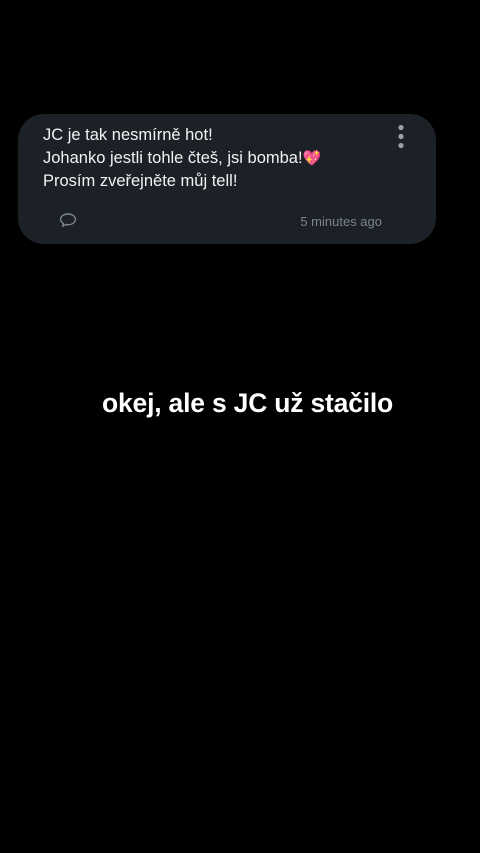 This screenshot has height=853, width=480. I want to click on message-line-1: JC je tak nesmírně hot!, so click(128, 135).